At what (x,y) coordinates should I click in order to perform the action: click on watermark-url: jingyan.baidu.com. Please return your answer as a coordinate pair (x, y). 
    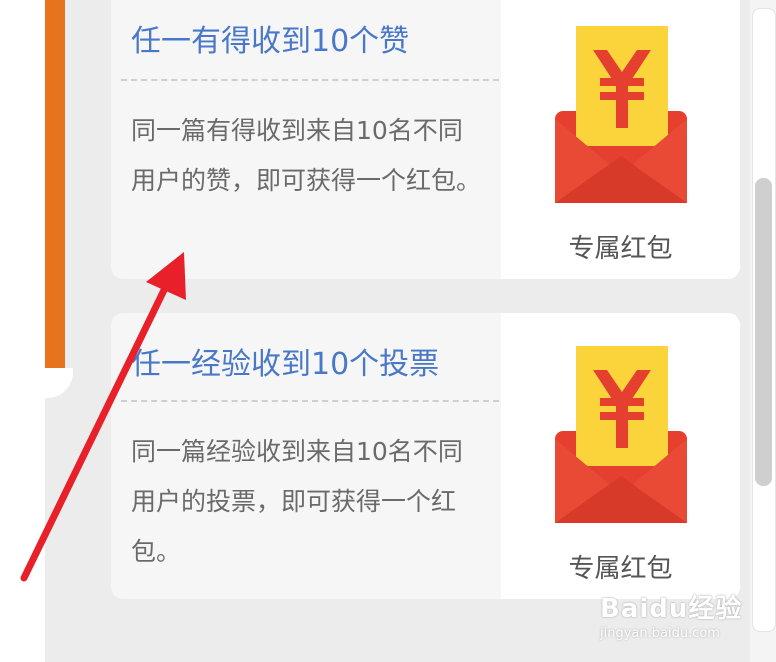
    Looking at the image, I should click on (660, 633).